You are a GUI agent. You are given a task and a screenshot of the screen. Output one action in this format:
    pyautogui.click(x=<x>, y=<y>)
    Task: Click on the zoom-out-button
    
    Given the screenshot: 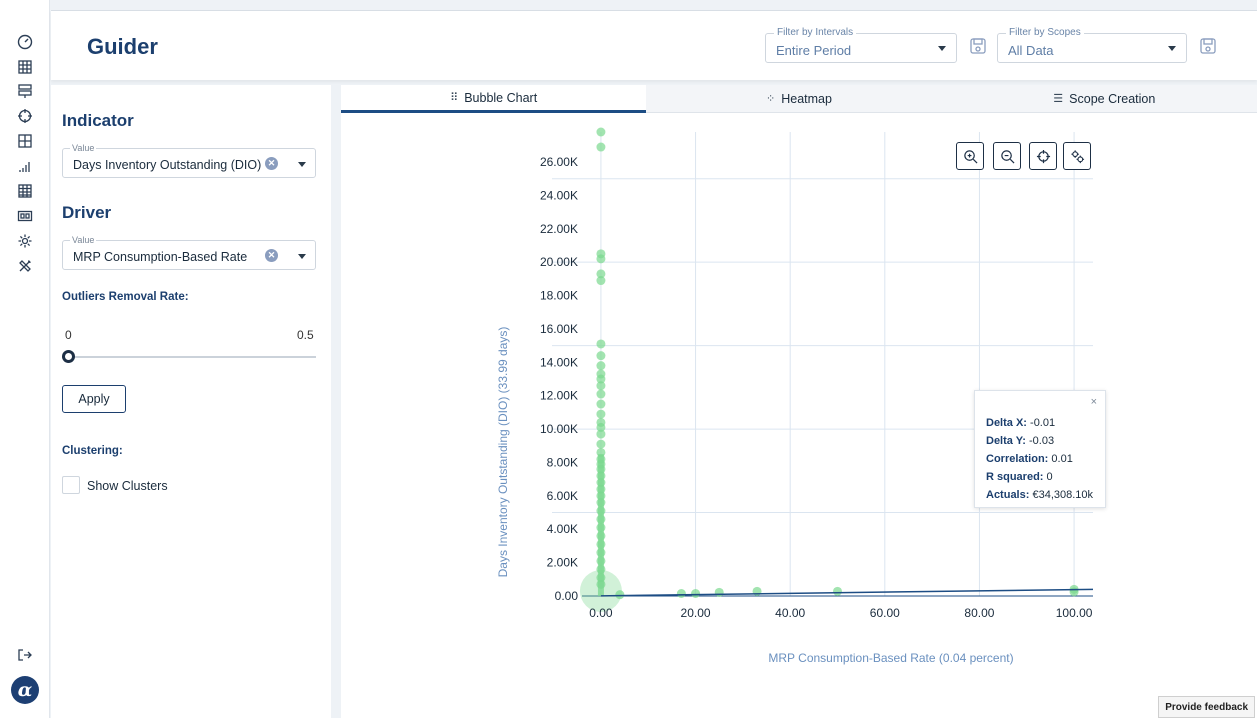 What is the action you would take?
    pyautogui.click(x=1007, y=156)
    